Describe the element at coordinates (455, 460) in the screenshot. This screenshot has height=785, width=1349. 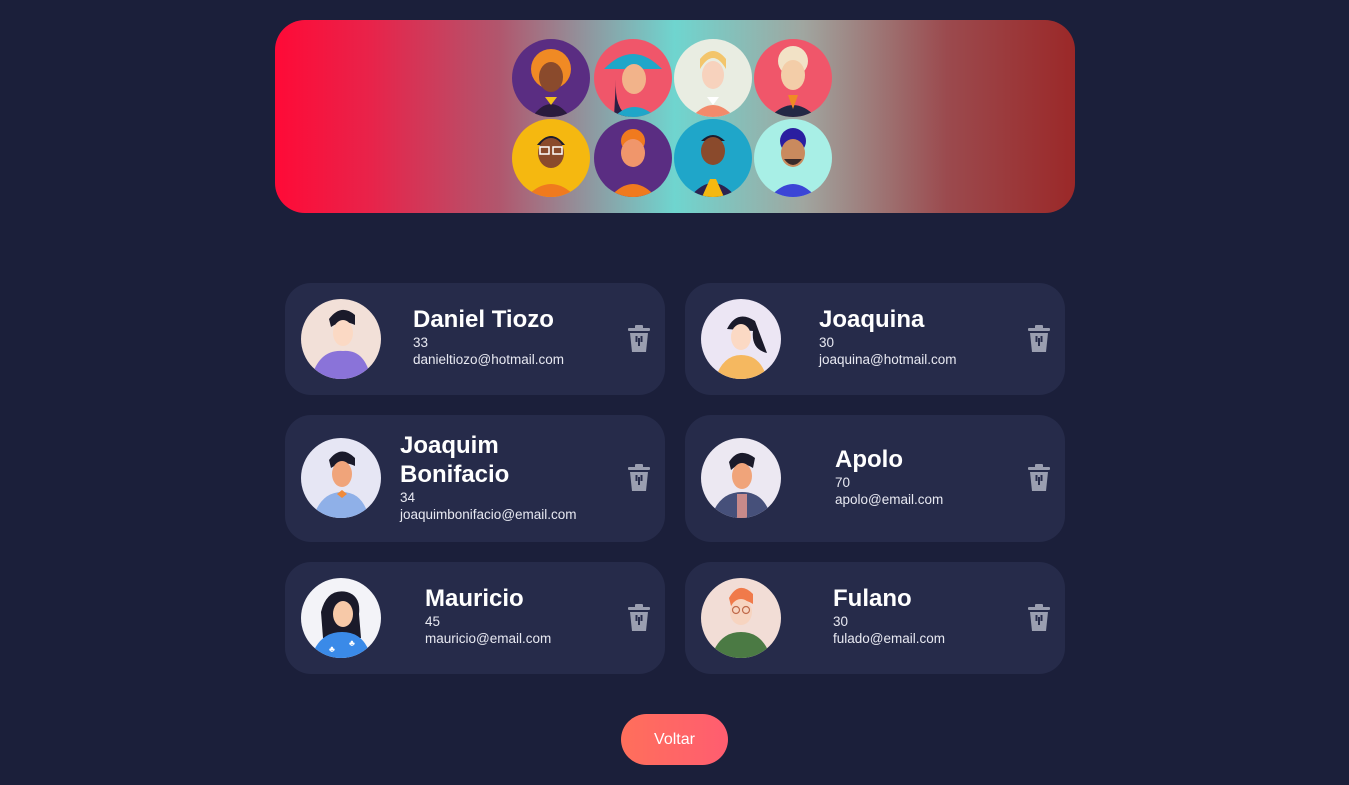
I see `user-name: Joaquim Bonifacio` at that location.